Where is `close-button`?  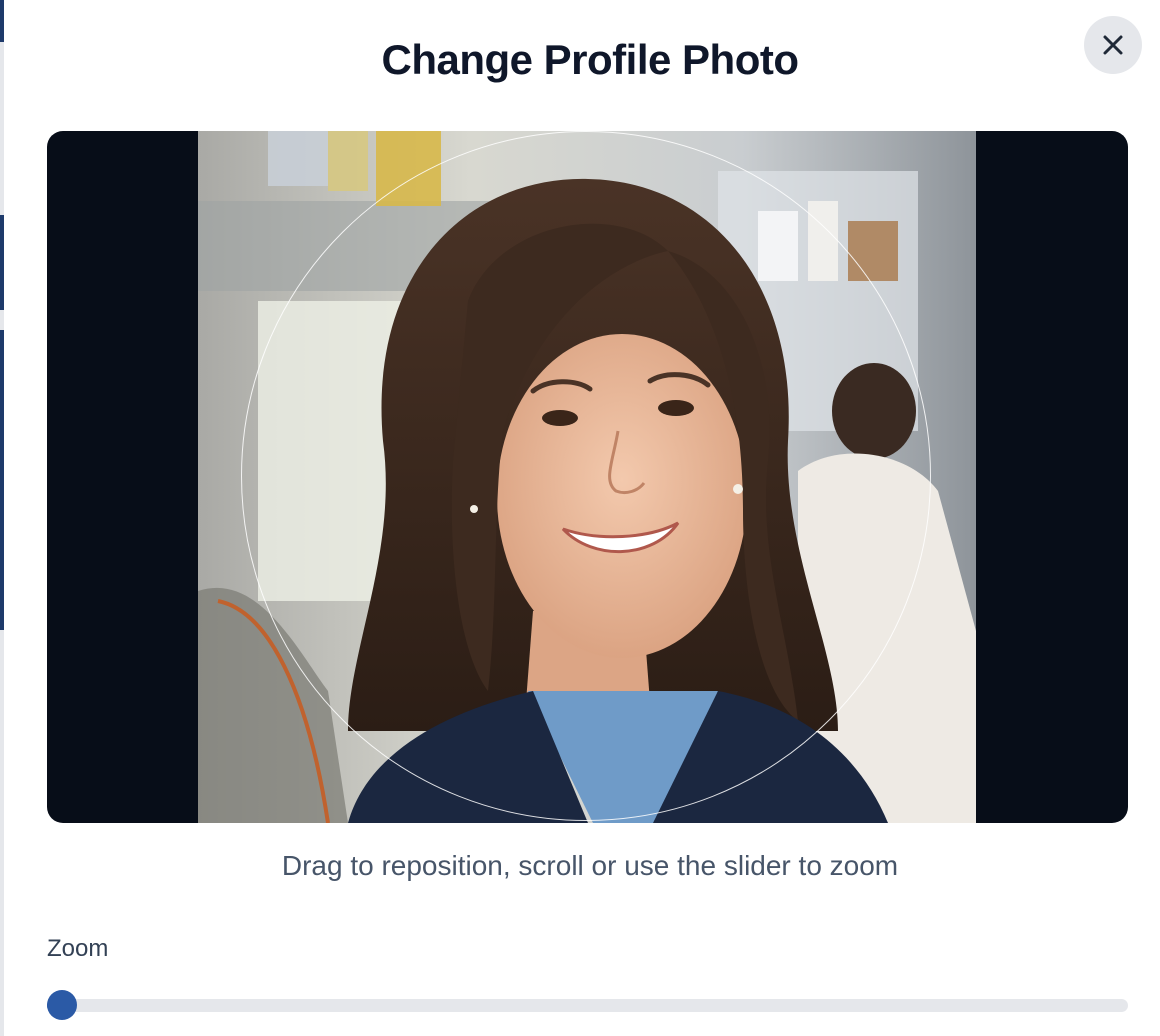 close-button is located at coordinates (1113, 45).